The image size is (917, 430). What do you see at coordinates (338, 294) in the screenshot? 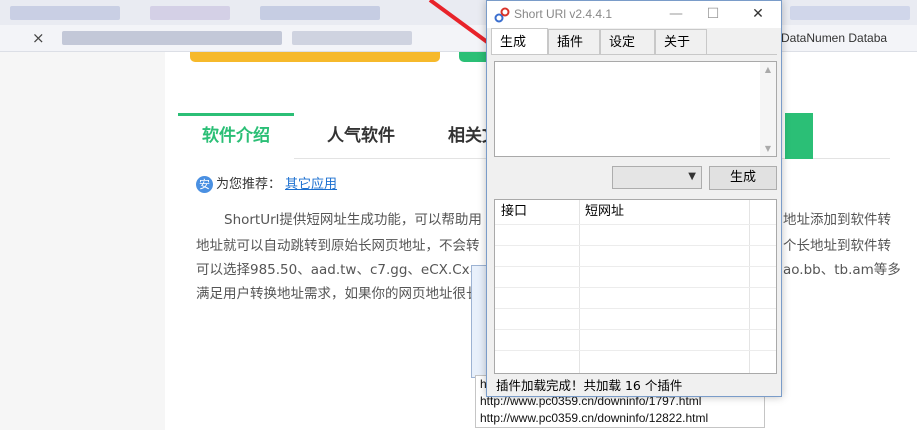
I see `intro-line-4: 满足用户转换地址需求，如果你的网页地址很长` at bounding box center [338, 294].